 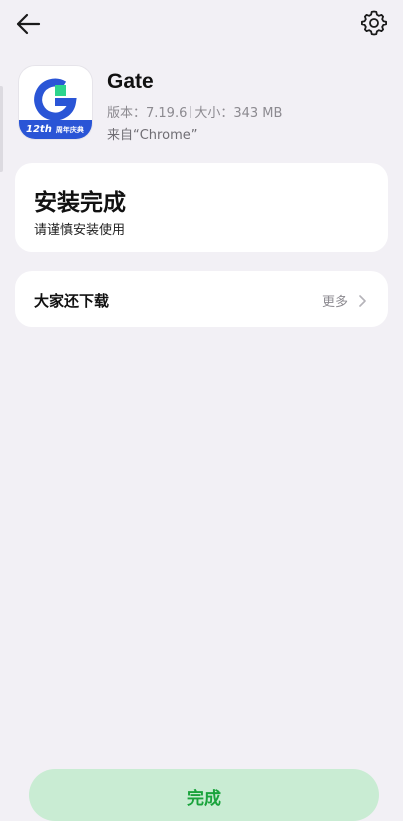 I want to click on back-arrow-icon, so click(x=28, y=24).